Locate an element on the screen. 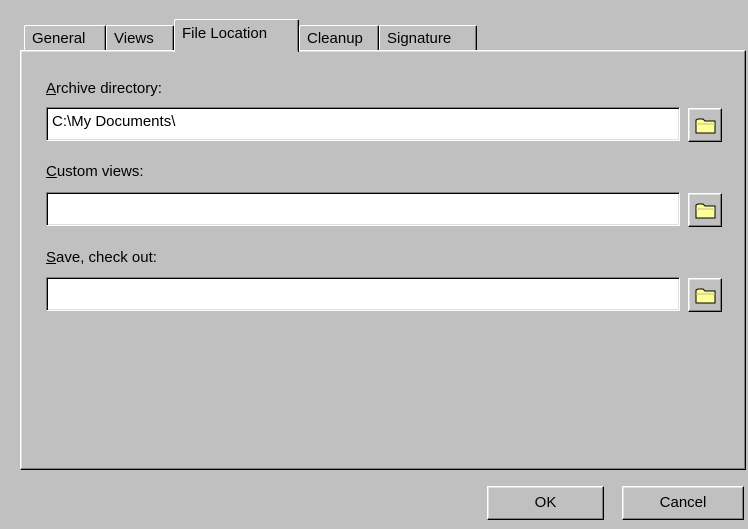 The height and width of the screenshot is (529, 748). tab-views: Views is located at coordinates (140, 38).